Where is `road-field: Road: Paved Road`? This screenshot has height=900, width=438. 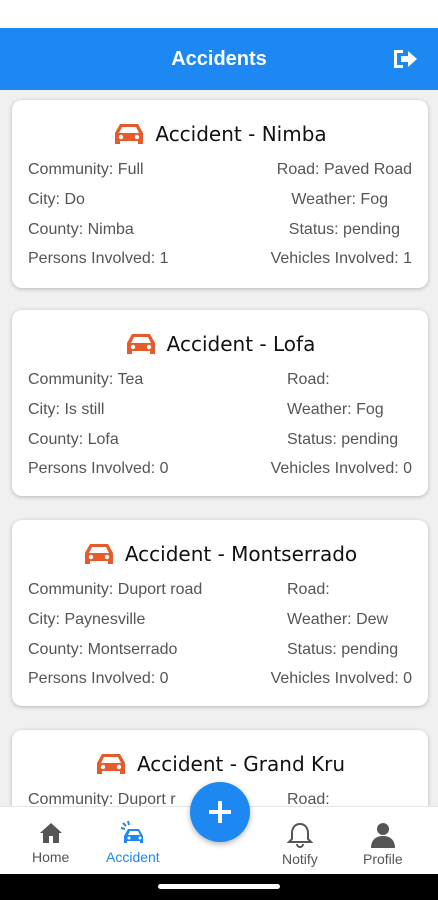 road-field: Road: Paved Road is located at coordinates (344, 169).